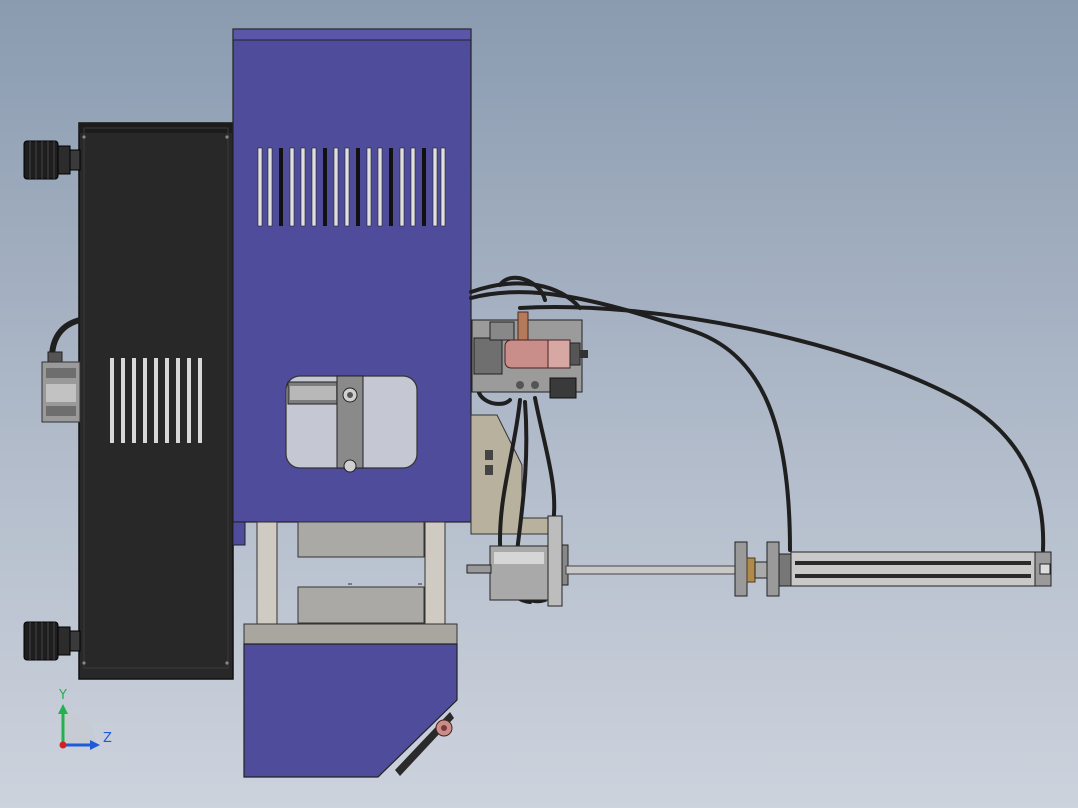  I want to click on dark-control-cabinet, so click(156, 401).